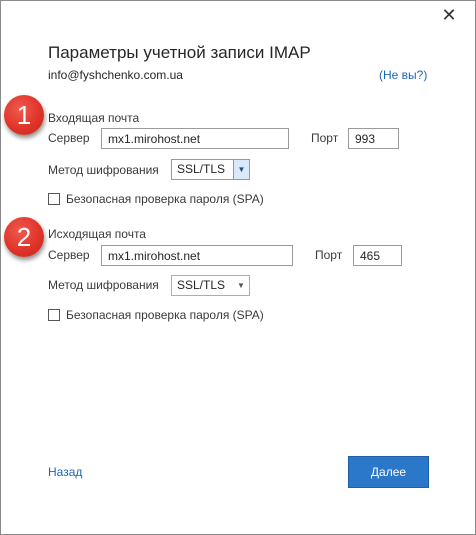 The width and height of the screenshot is (476, 535). I want to click on outgoing-server-input, so click(197, 255).